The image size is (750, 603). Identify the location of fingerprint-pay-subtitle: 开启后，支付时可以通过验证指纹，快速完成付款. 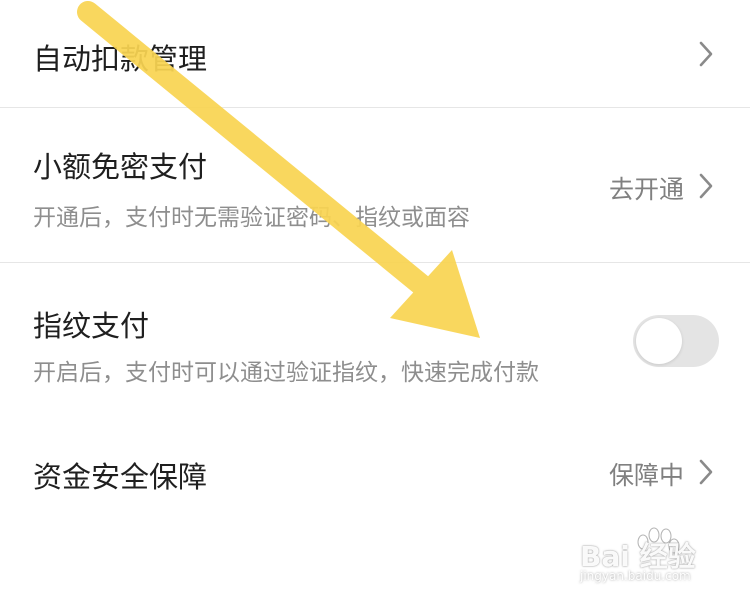
(286, 373).